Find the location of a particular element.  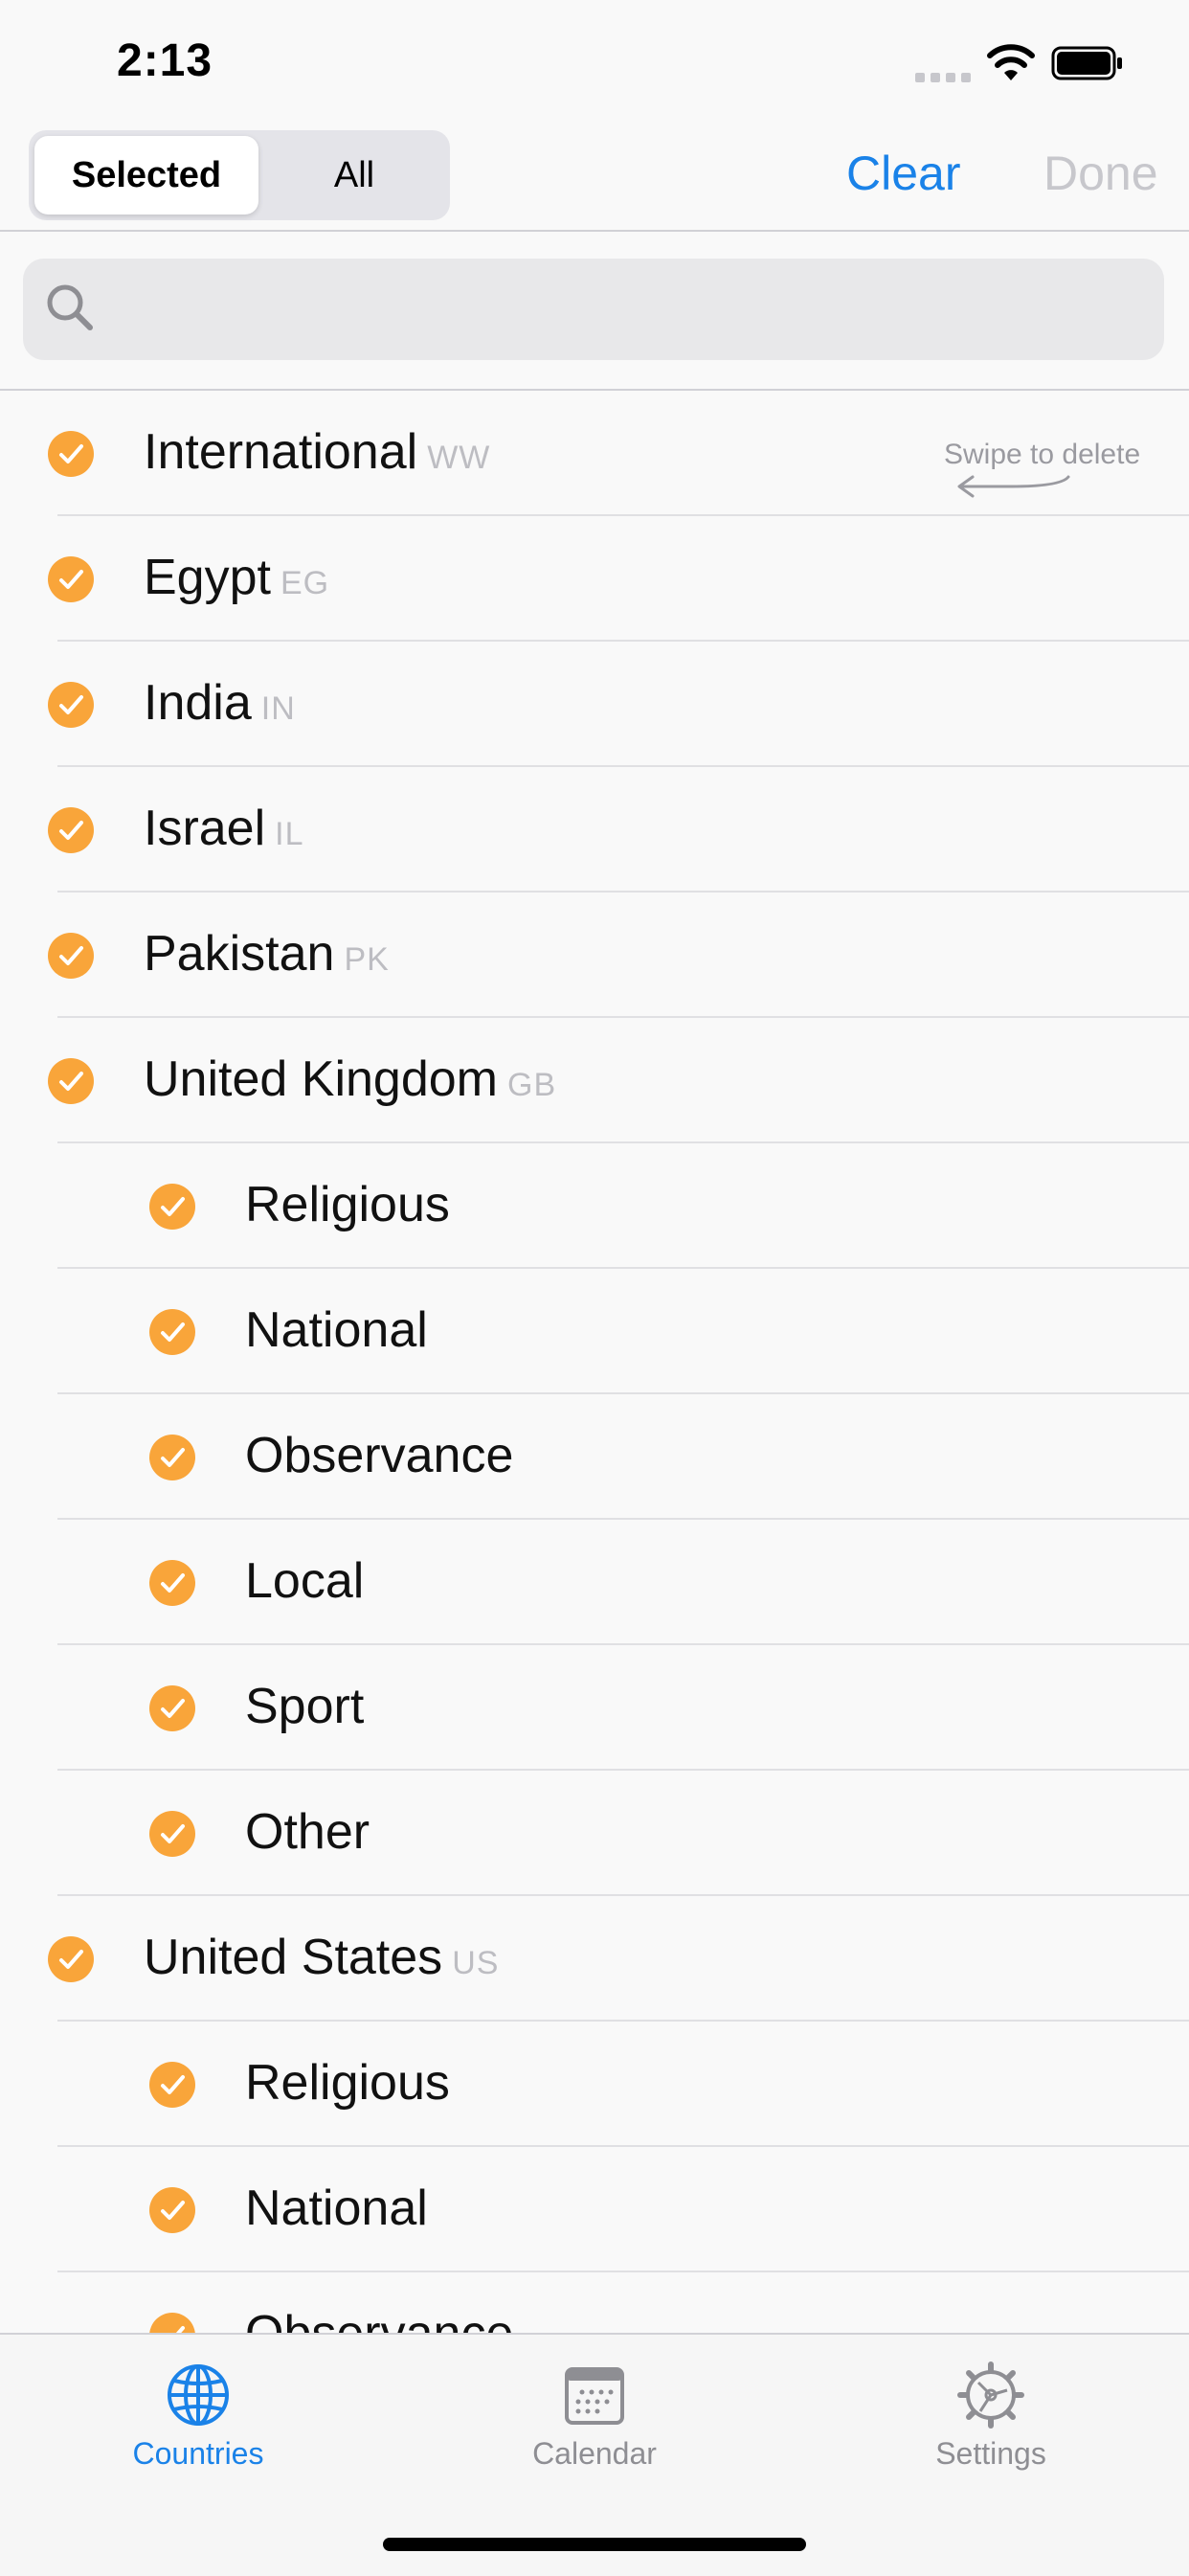

category-row: Other is located at coordinates (594, 1833).